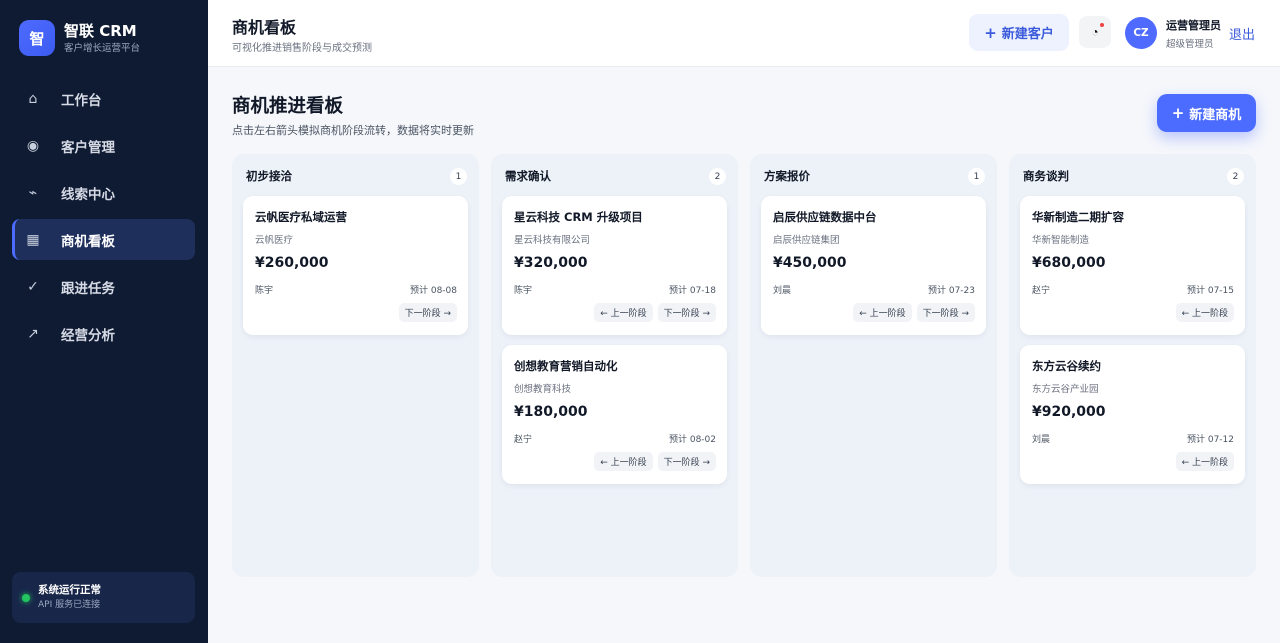 This screenshot has width=1280, height=643. I want to click on leads-icon: ⌁, so click(33, 192).